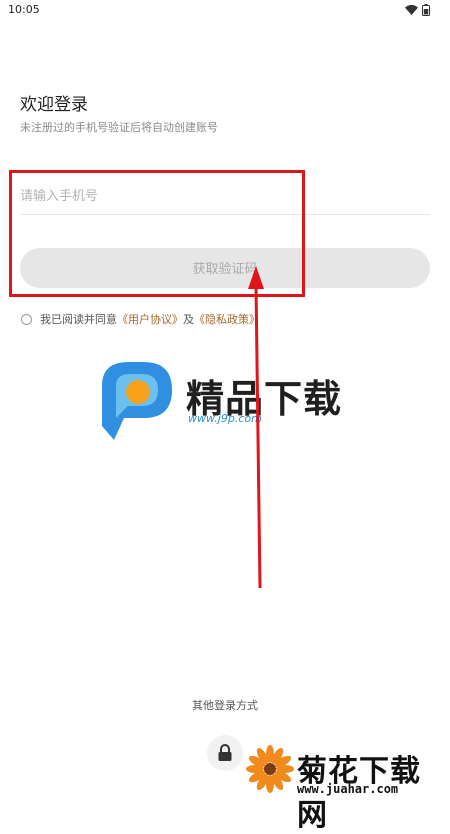 The width and height of the screenshot is (450, 834). What do you see at coordinates (137, 401) in the screenshot?
I see `j9p-logo` at bounding box center [137, 401].